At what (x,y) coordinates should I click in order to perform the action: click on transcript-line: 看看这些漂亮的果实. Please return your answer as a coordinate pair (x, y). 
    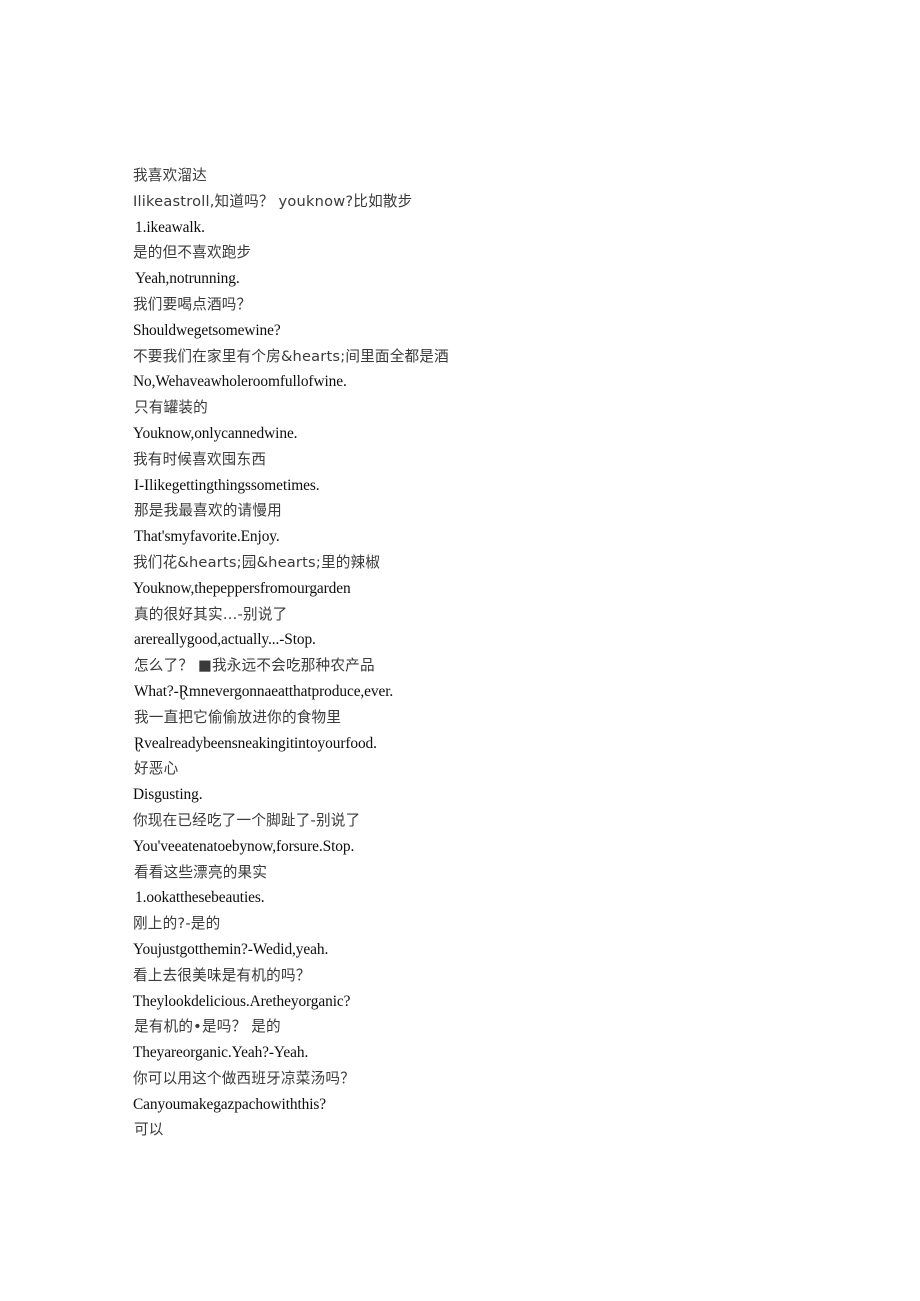
    Looking at the image, I should click on (201, 872).